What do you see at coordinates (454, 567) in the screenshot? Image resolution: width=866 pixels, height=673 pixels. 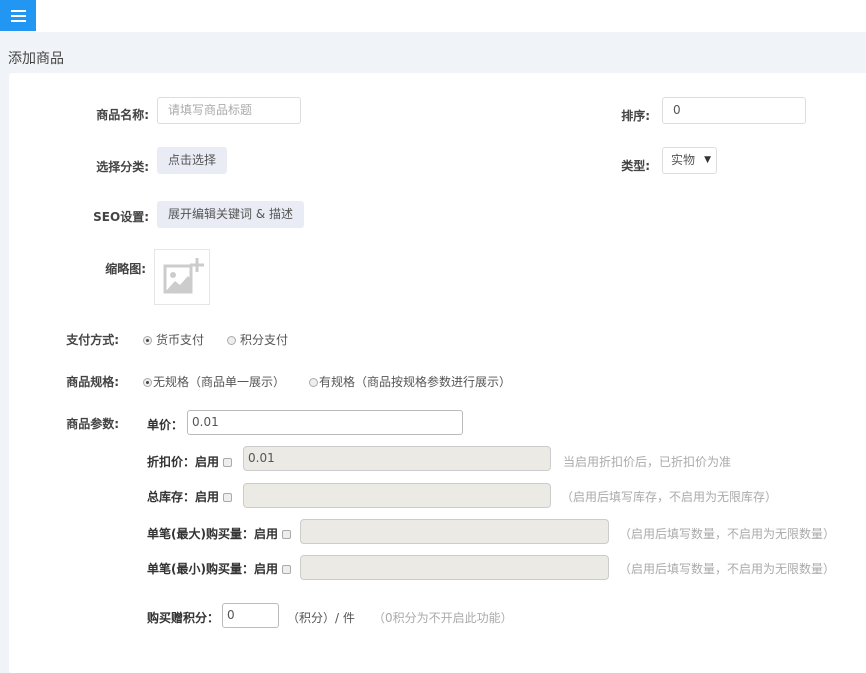 I see `min-buy-input` at bounding box center [454, 567].